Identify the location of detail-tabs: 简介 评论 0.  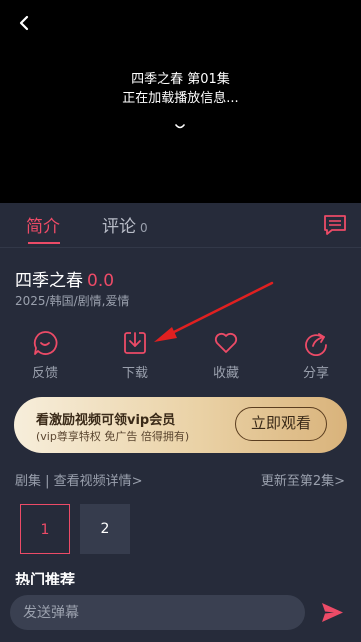
(180, 225).